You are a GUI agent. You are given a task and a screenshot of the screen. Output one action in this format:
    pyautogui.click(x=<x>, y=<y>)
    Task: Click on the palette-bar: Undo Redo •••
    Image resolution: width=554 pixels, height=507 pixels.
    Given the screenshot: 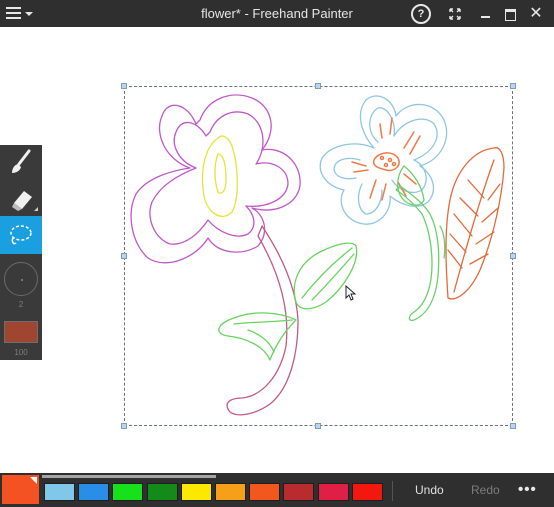 What is the action you would take?
    pyautogui.click(x=277, y=490)
    